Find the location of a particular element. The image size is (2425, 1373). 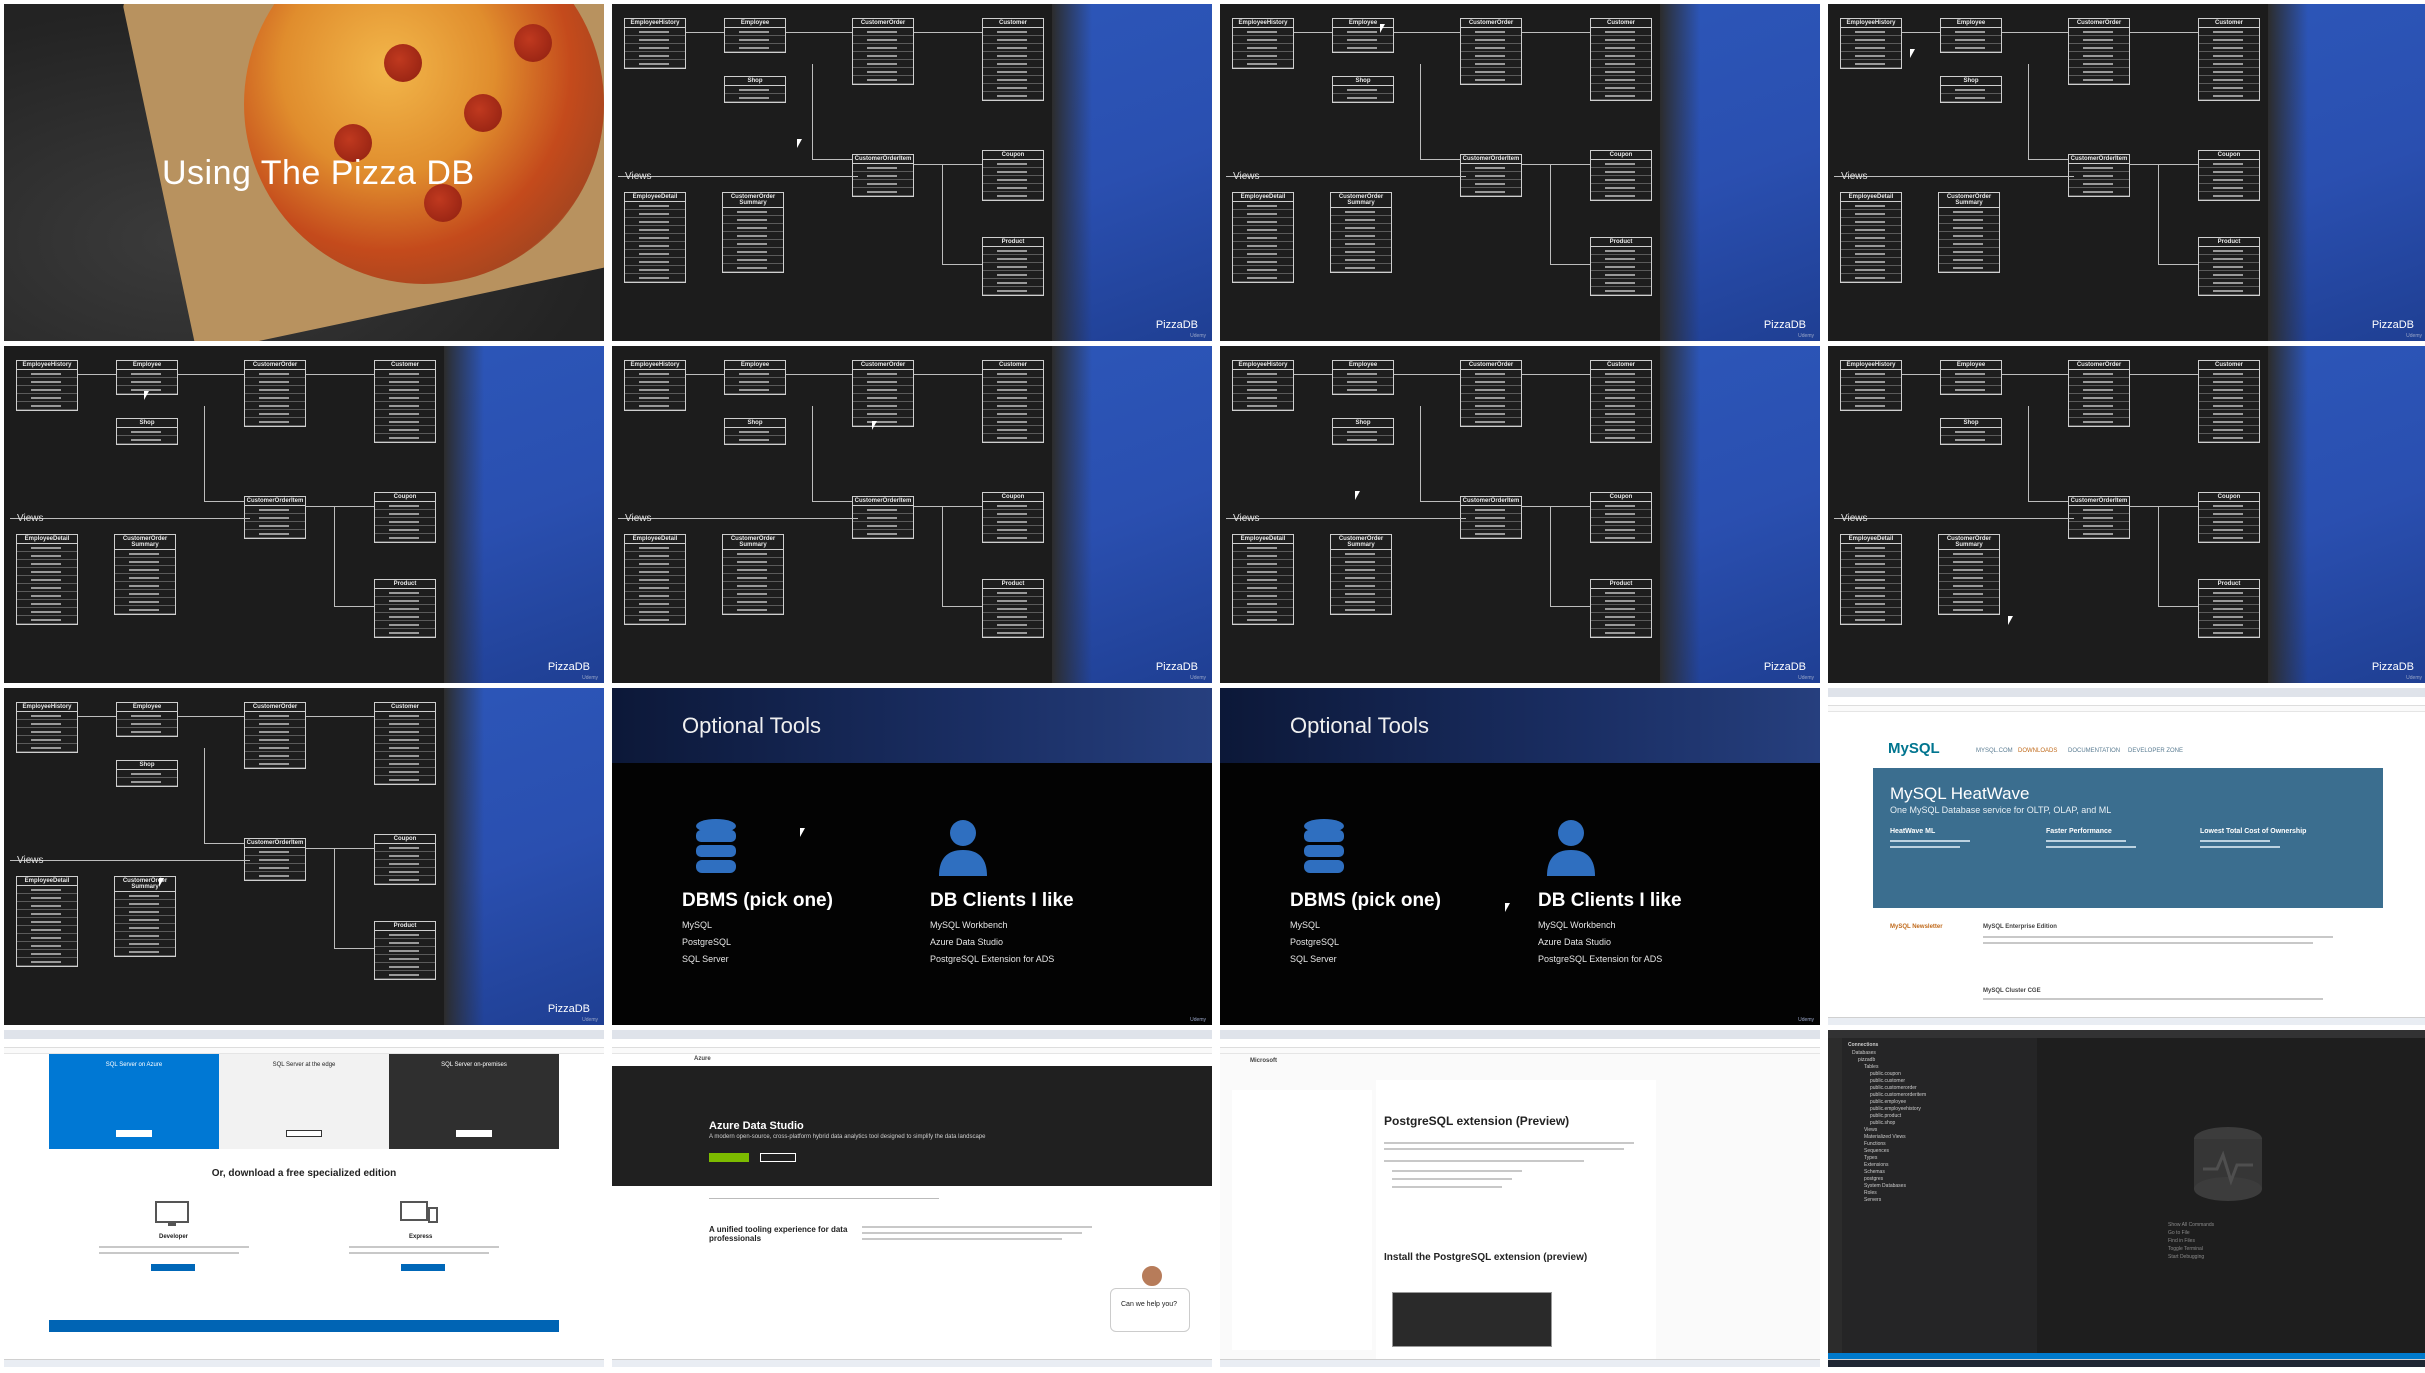

tree-item: public.product is located at coordinates (1885, 1116).